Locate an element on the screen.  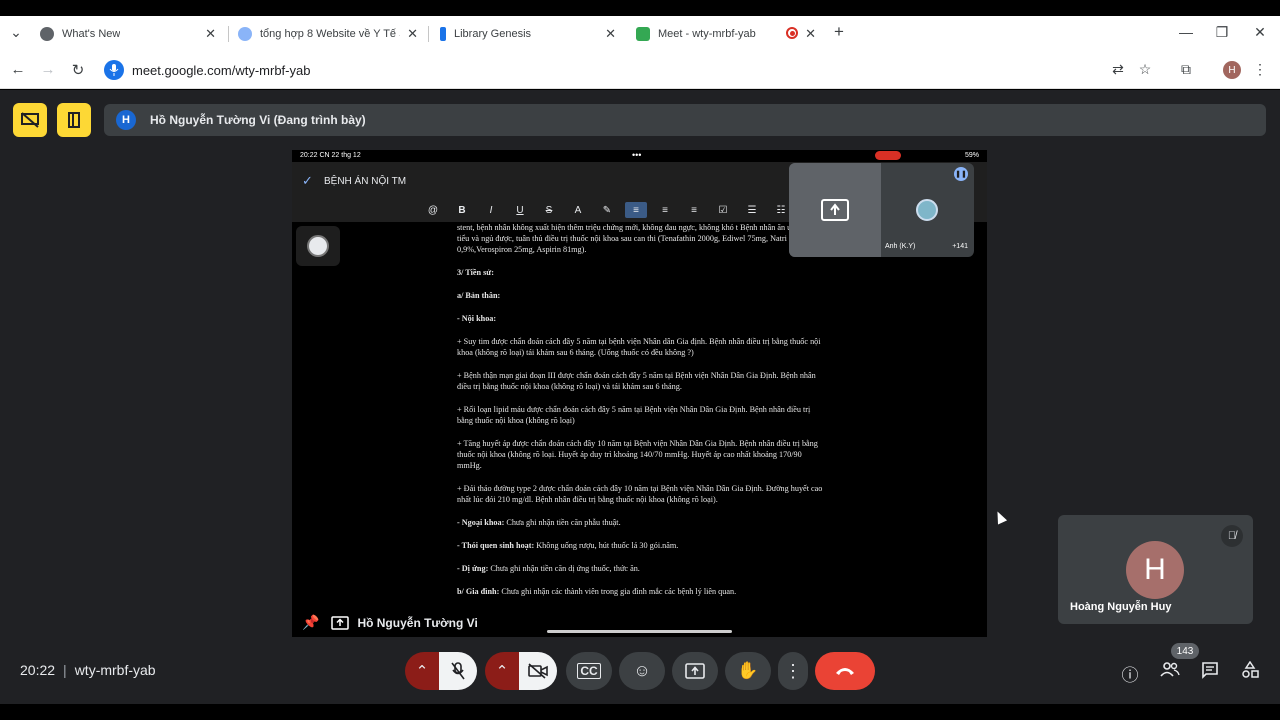
bookmark-star-icon: ☆ is located at coordinates (1145, 69).